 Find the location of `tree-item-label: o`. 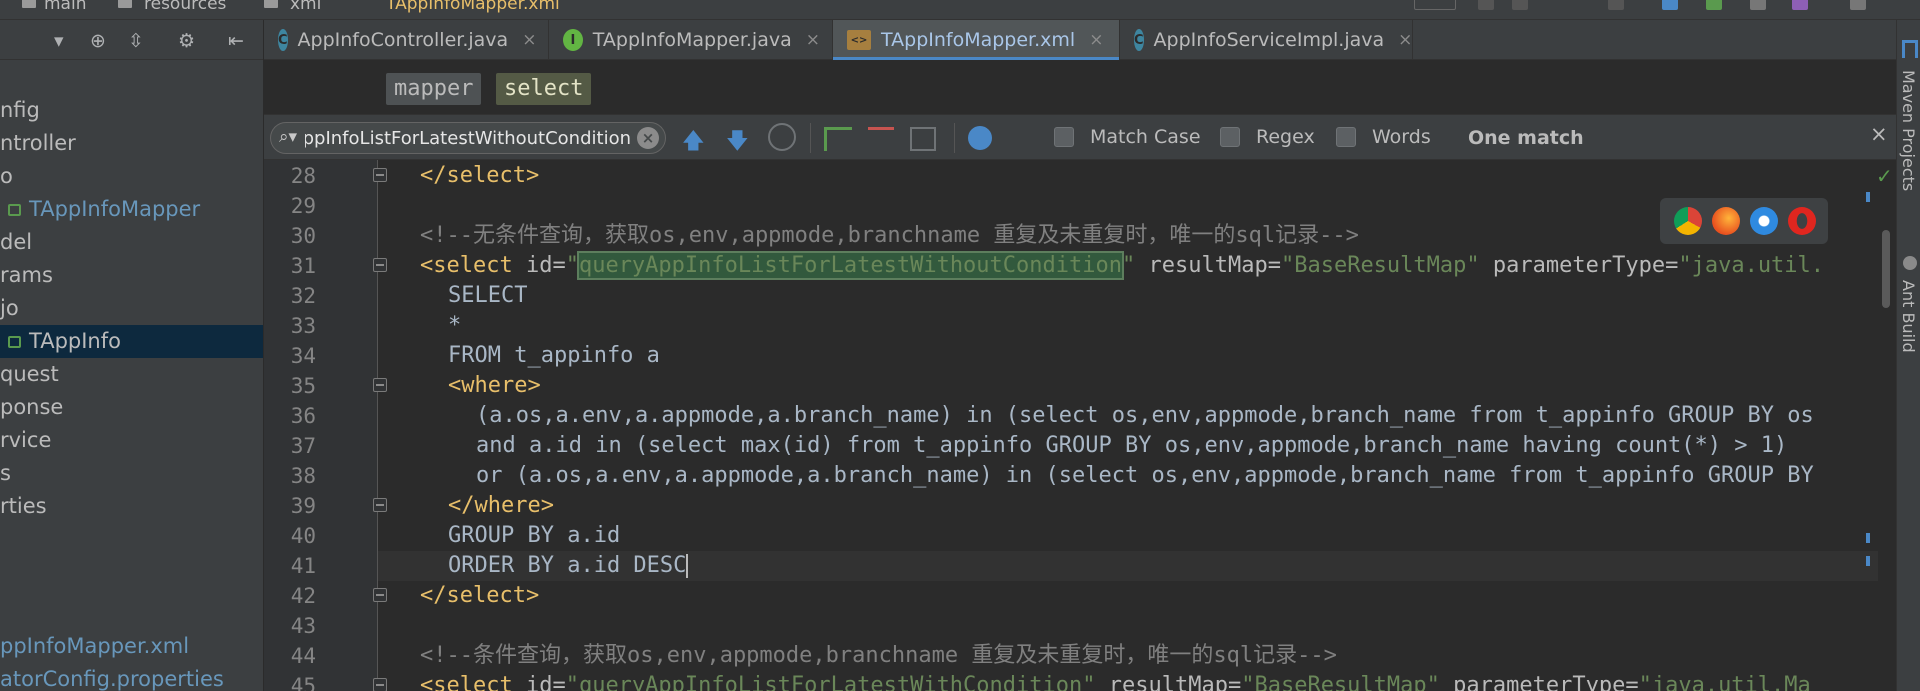

tree-item-label: o is located at coordinates (6, 176).